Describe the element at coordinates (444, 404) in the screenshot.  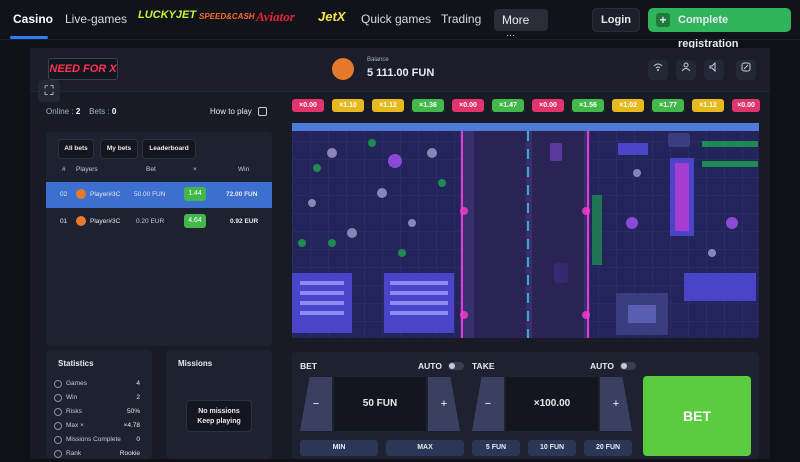
I see `bet-plus-button: +` at that location.